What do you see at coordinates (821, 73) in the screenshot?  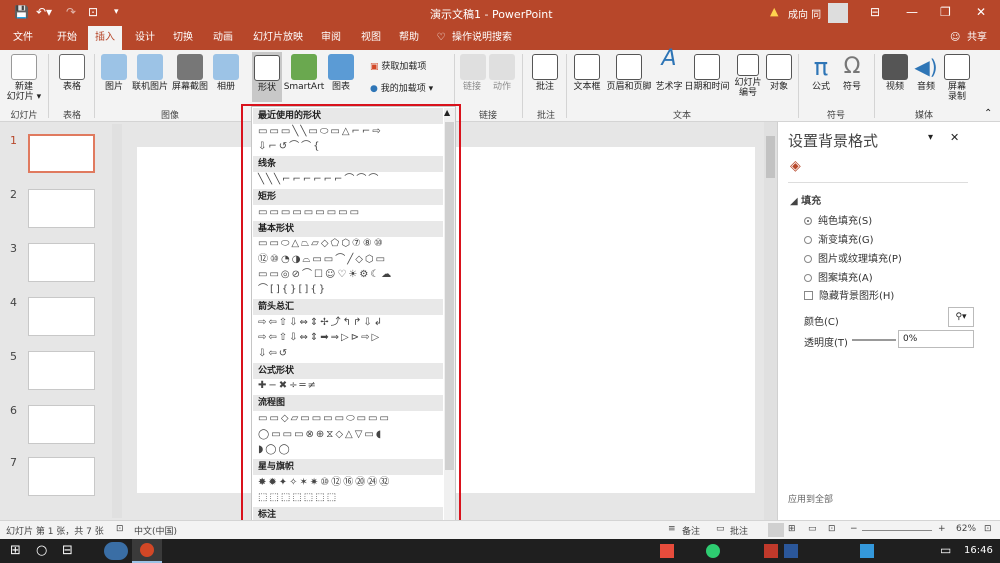 I see `equation-button: π 公式` at bounding box center [821, 73].